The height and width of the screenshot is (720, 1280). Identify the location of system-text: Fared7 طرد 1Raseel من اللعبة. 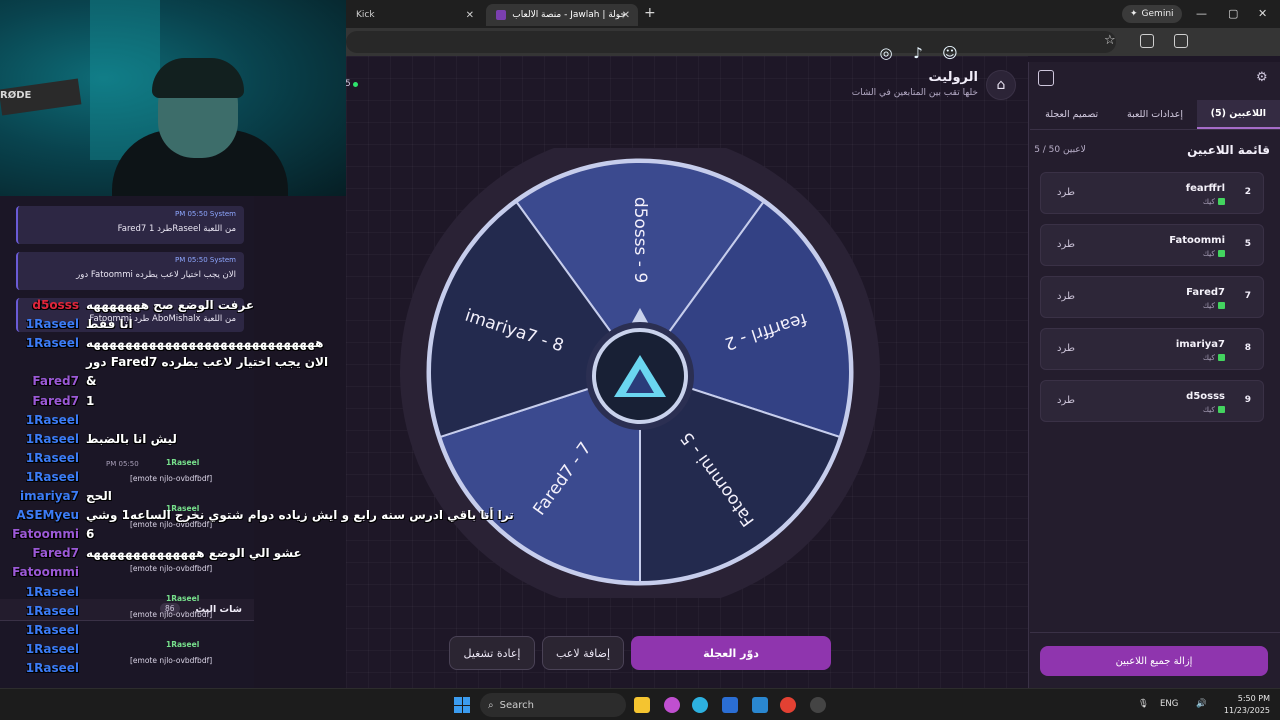
(176, 229).